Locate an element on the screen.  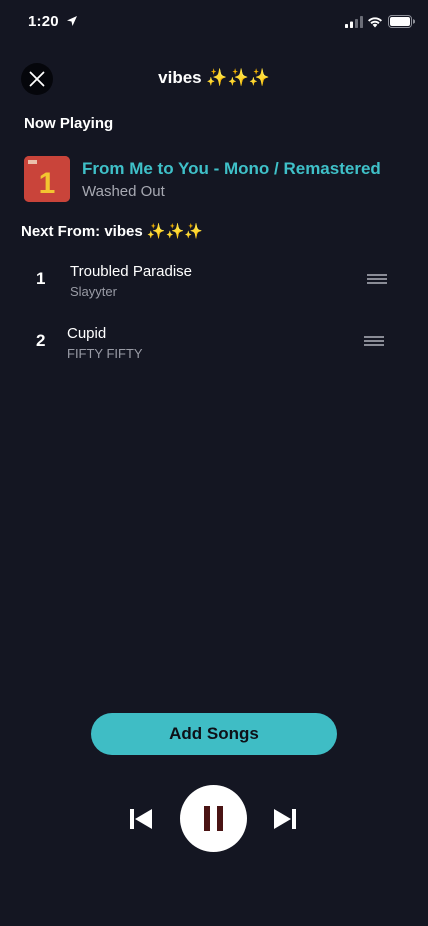
album-art-graphic: 1 is located at coordinates (47, 179).